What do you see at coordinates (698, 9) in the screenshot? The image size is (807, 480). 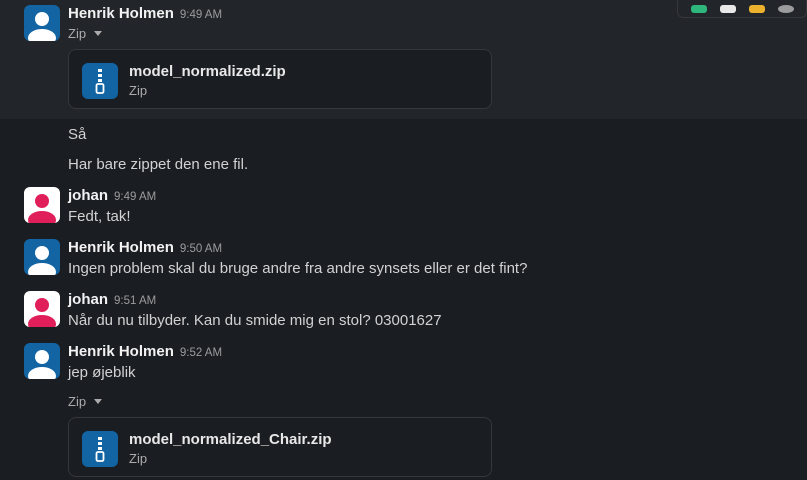 I see `check-mark-icon` at bounding box center [698, 9].